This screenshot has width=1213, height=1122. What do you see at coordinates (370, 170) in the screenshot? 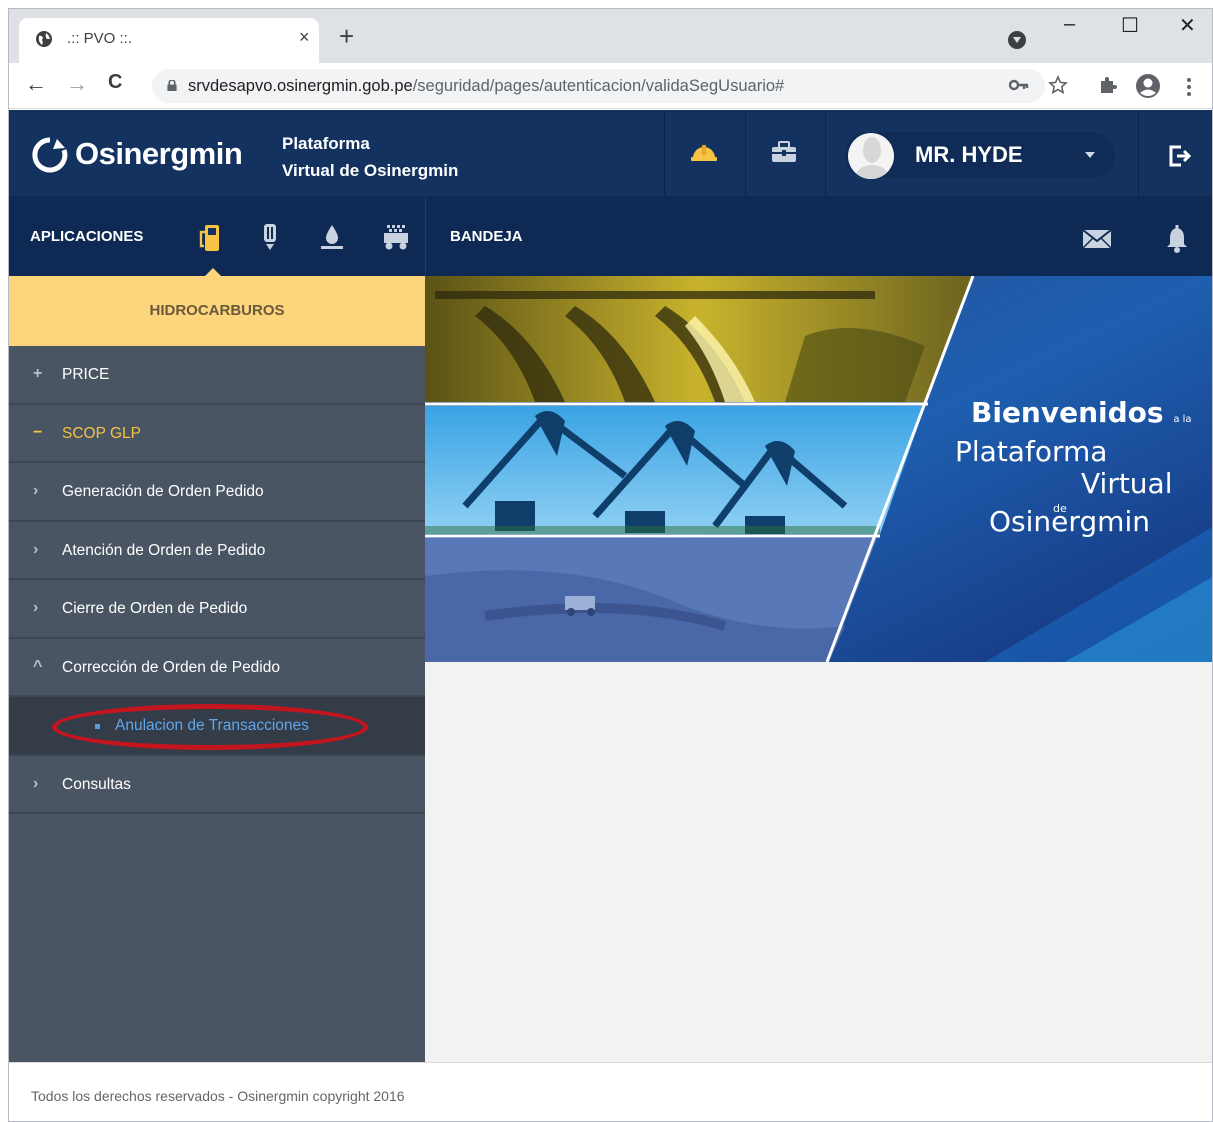
I see `platform-line2: Virtual de Osinergmin` at bounding box center [370, 170].